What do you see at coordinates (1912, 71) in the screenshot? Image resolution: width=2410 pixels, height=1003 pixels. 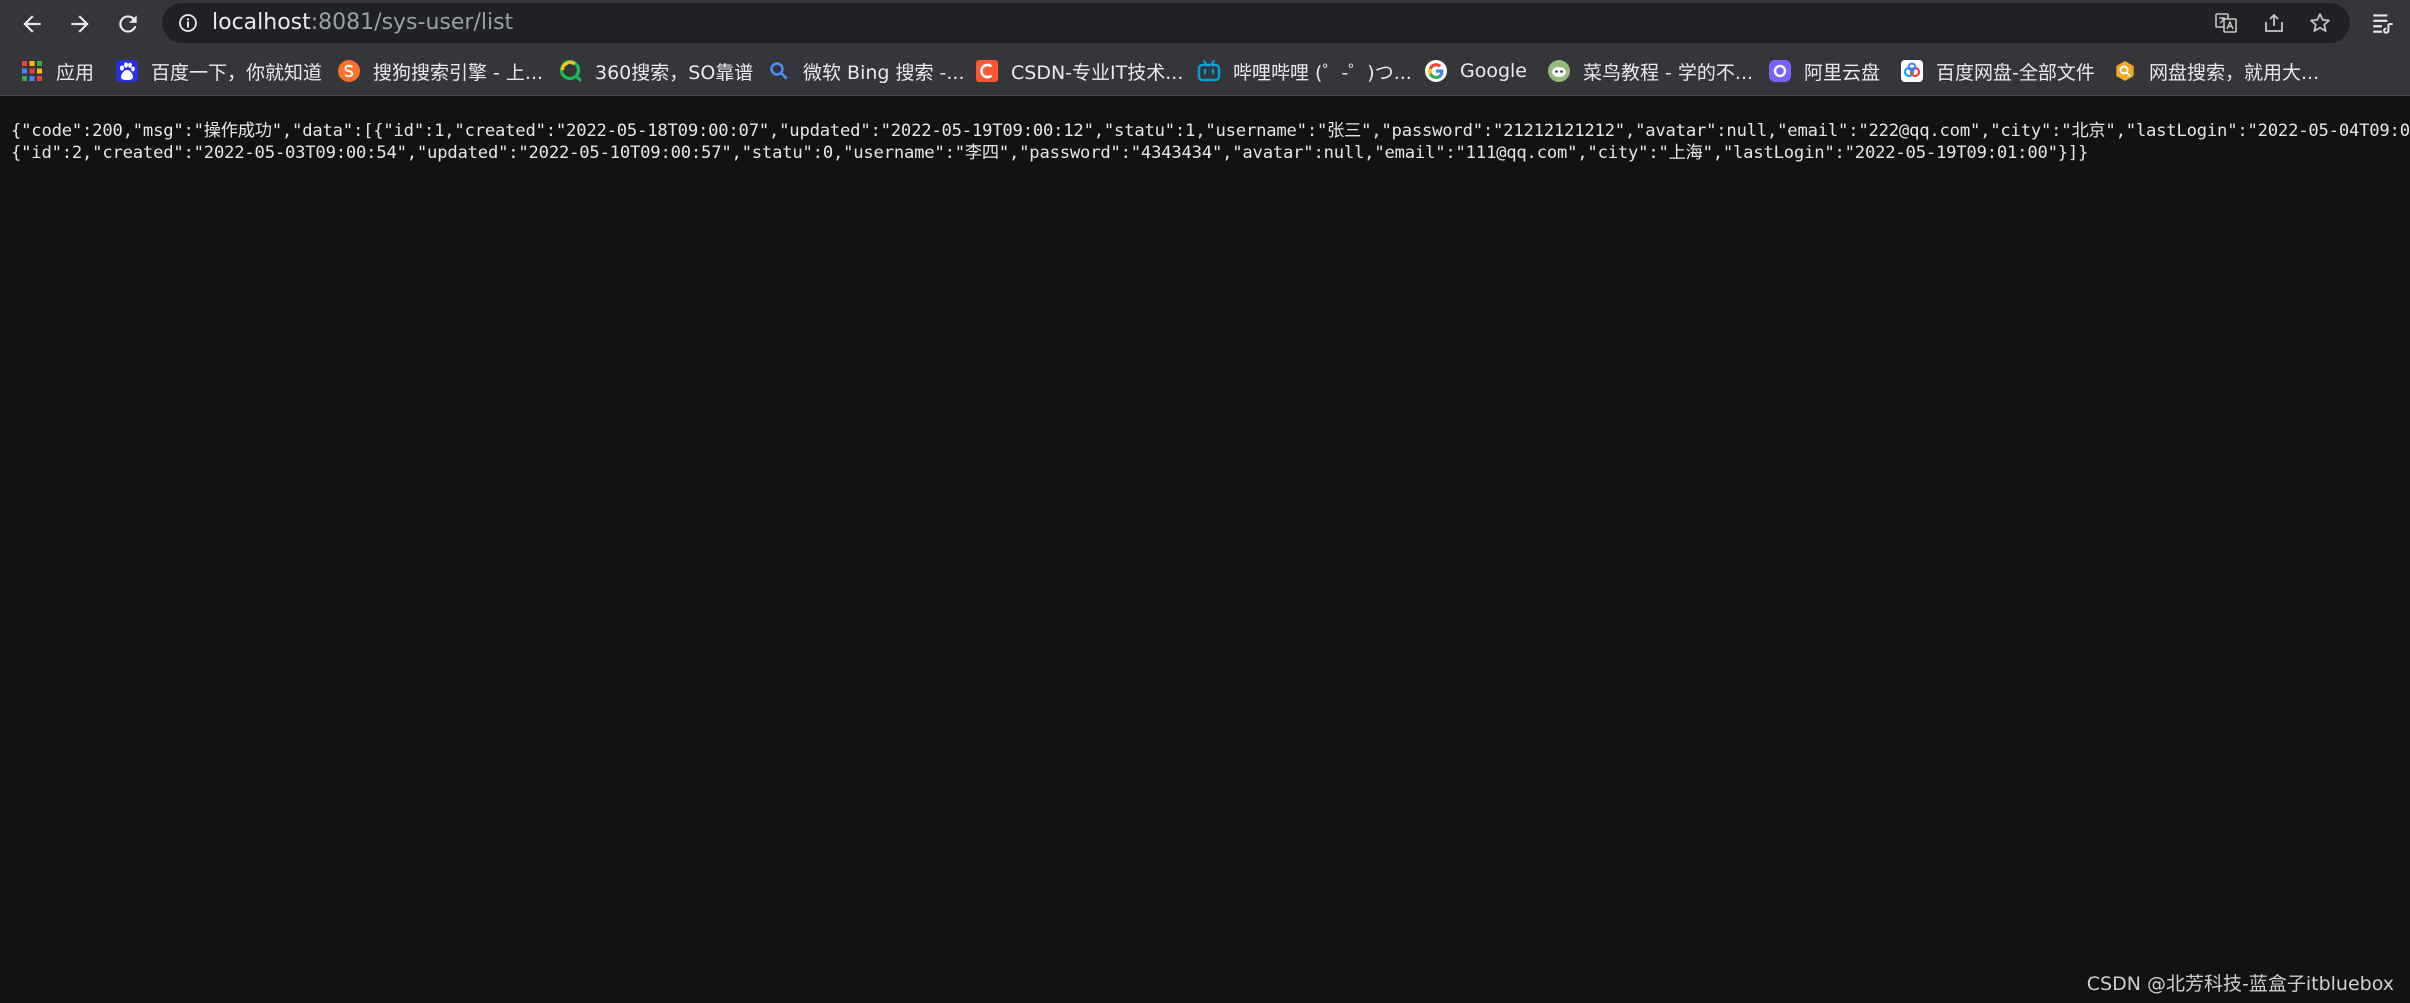 I see `baidu-netdisk-icon` at bounding box center [1912, 71].